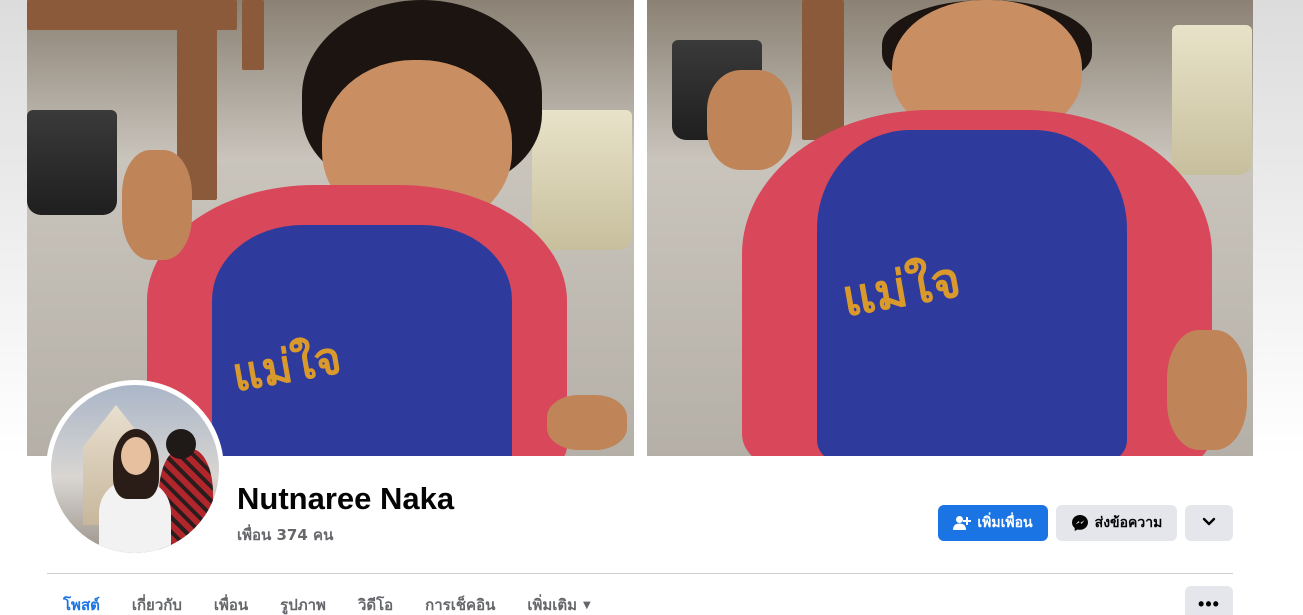 This screenshot has width=1303, height=615. I want to click on avatar, so click(135, 469).